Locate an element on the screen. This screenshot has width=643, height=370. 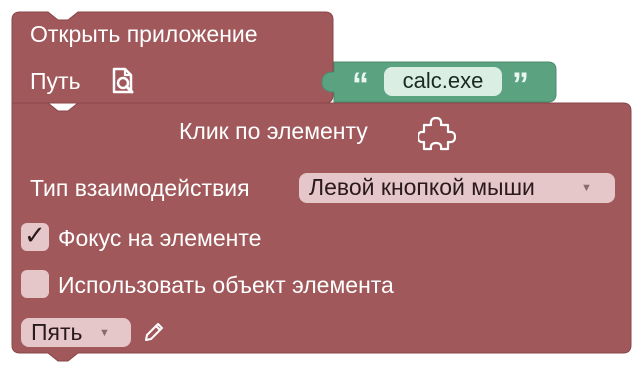
checkmark-icon: ✓ is located at coordinates (35, 235).